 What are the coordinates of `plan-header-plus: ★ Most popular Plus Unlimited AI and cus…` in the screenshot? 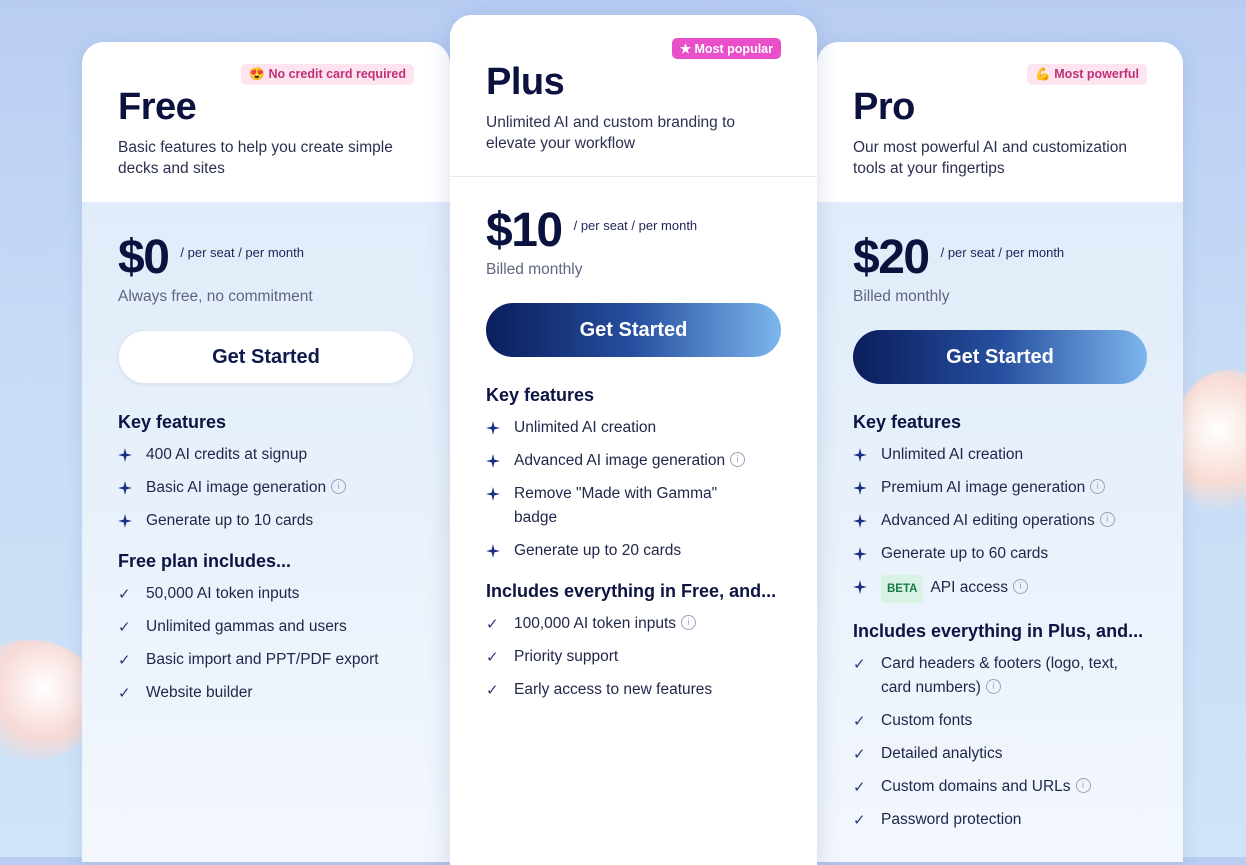 It's located at (633, 96).